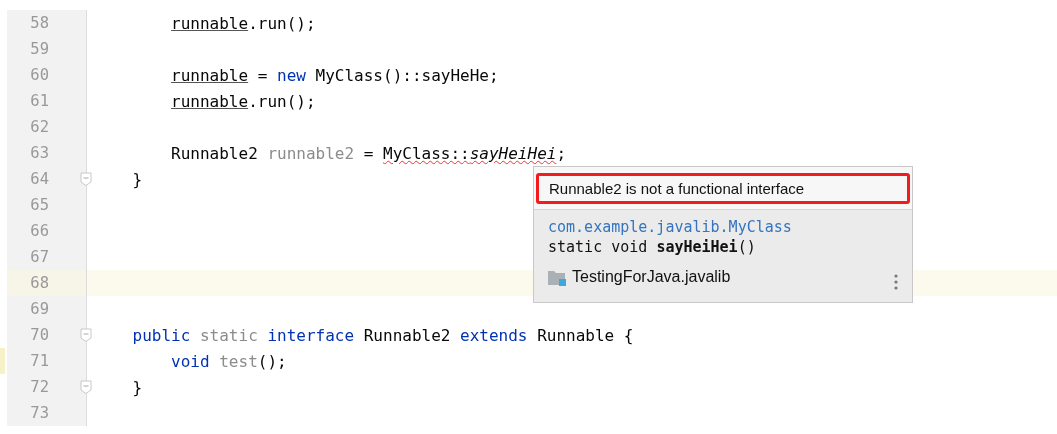  What do you see at coordinates (2, 361) in the screenshot?
I see `change-marker` at bounding box center [2, 361].